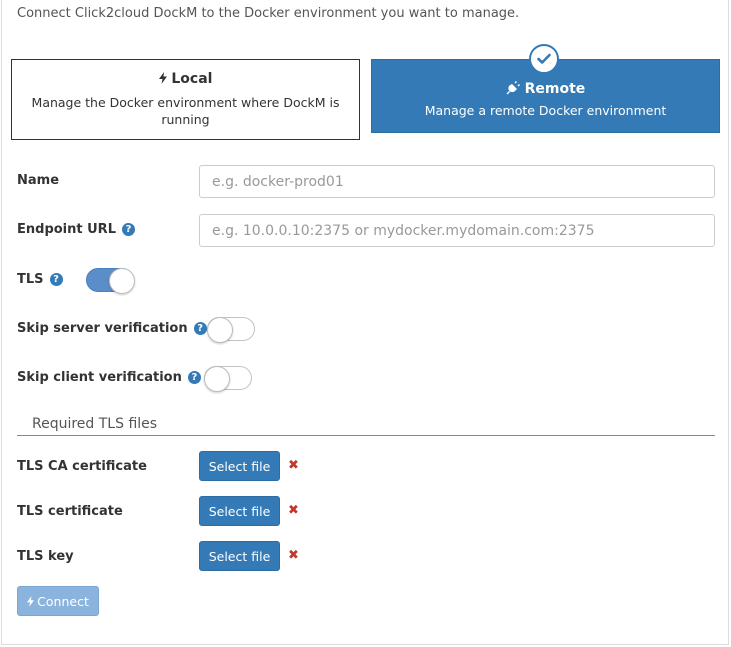 Image resolution: width=731 pixels, height=647 pixels. What do you see at coordinates (239, 556) in the screenshot?
I see `select-key-button: Select file` at bounding box center [239, 556].